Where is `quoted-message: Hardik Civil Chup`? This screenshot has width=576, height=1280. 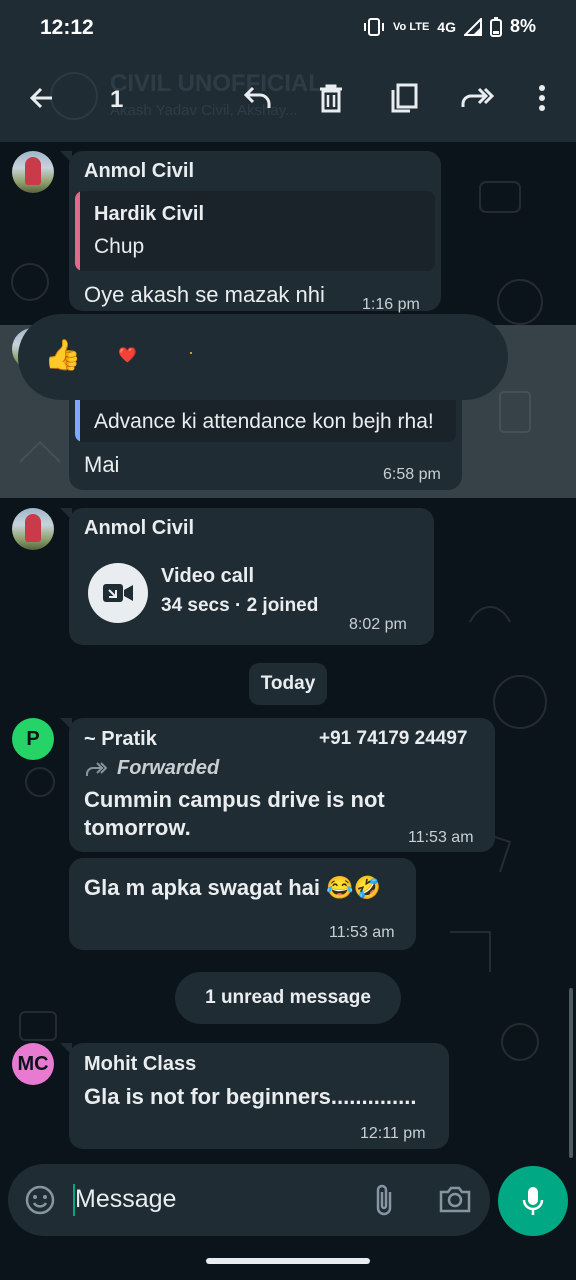
quoted-message: Hardik Civil Chup is located at coordinates (255, 231).